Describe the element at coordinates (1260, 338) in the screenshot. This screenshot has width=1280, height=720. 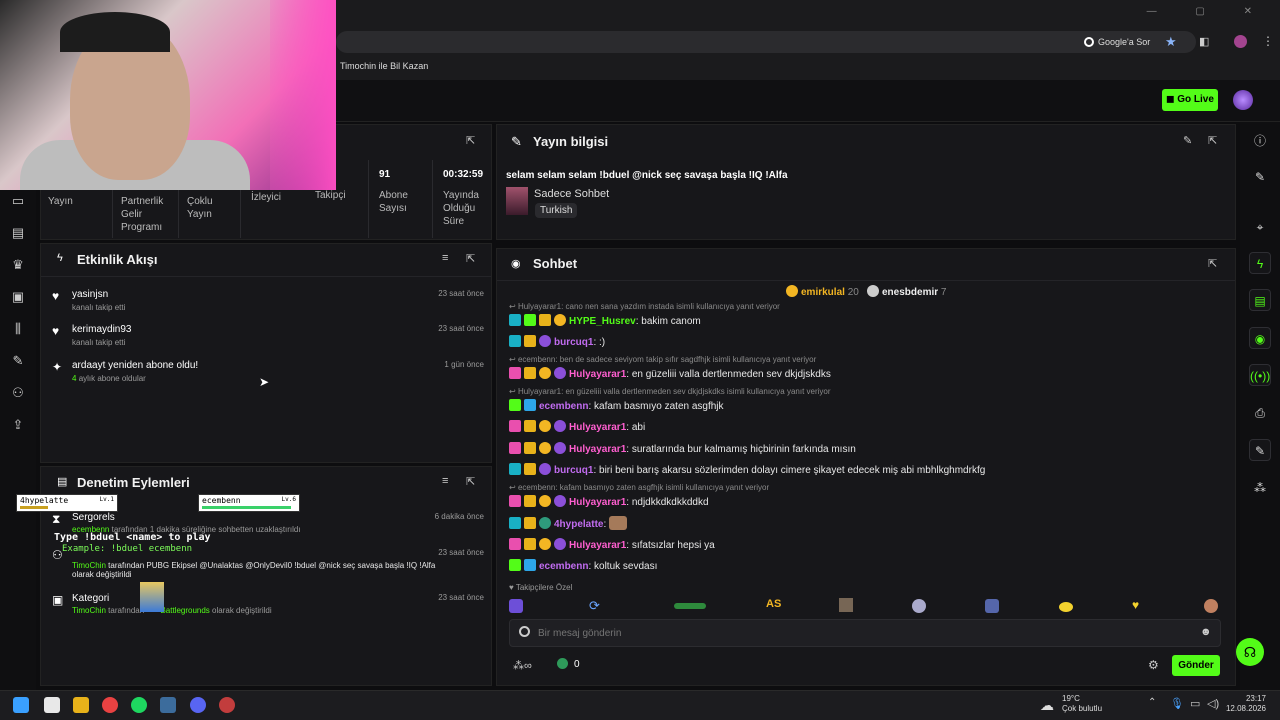
I see `chat-bubble-icon: ◉` at that location.